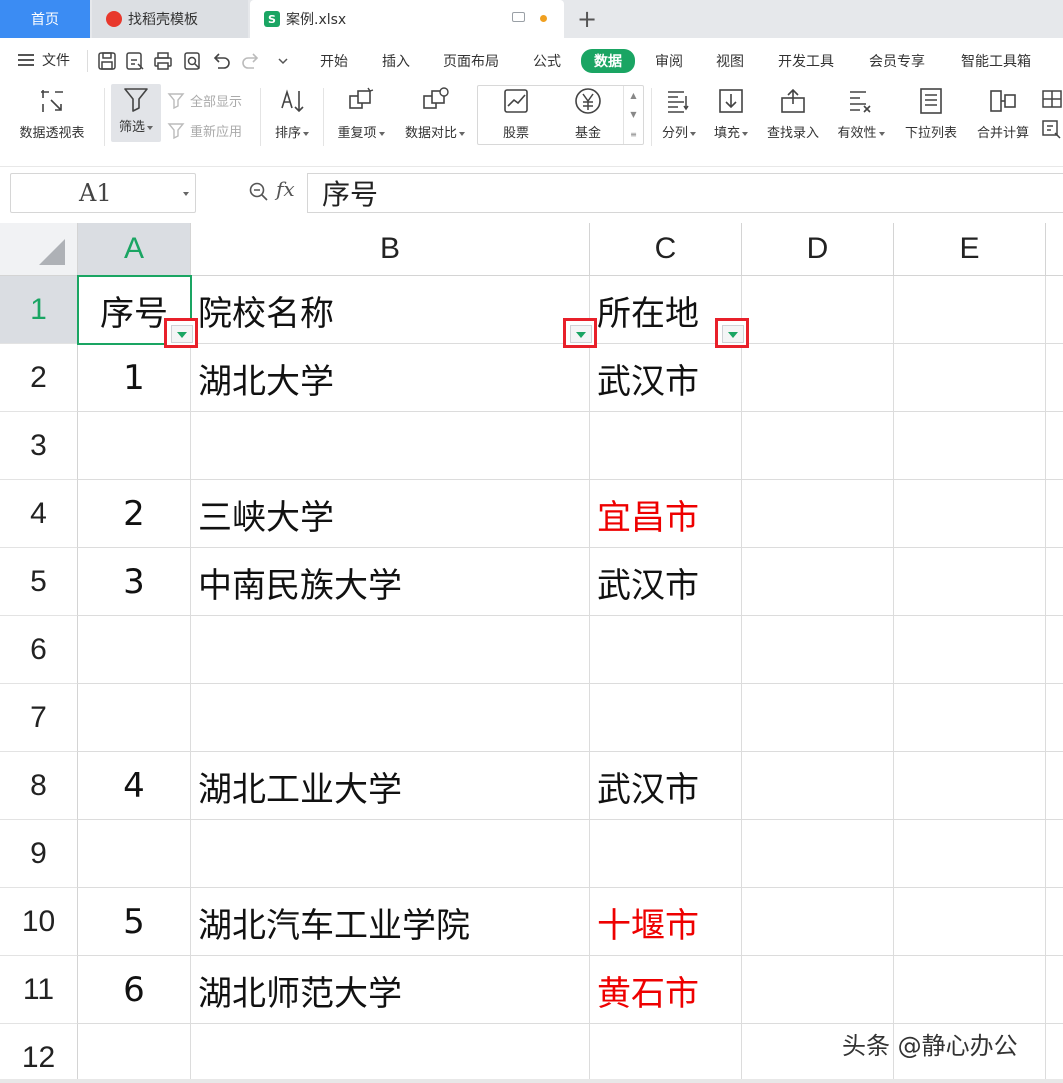 The image size is (1063, 1083). Describe the element at coordinates (1054, 249) in the screenshot. I see `column-header-f` at that location.